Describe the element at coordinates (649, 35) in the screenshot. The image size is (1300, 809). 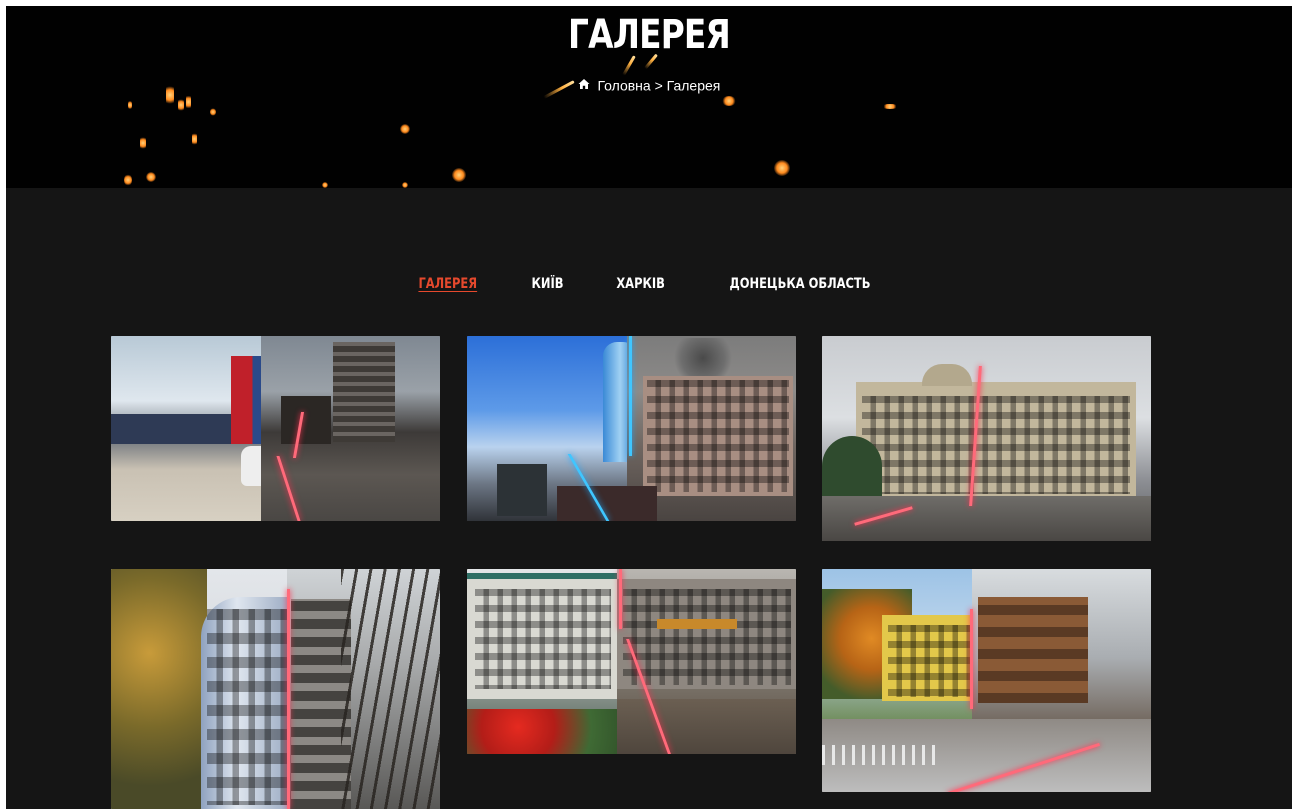
I see `page-title: ГАЛЕРЕЯ` at that location.